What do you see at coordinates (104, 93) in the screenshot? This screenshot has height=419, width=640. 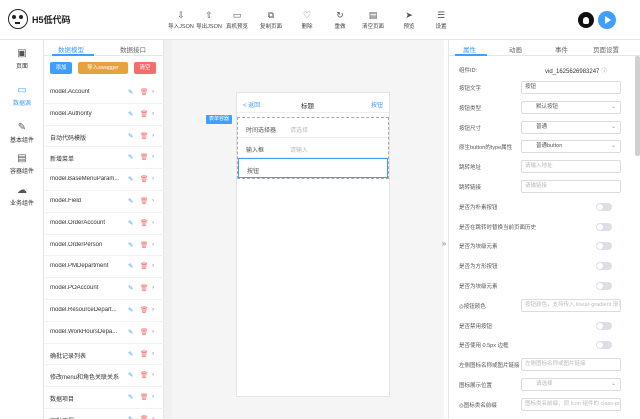 I see `list-item: model.Account ✎ 🗑 ›` at bounding box center [104, 93].